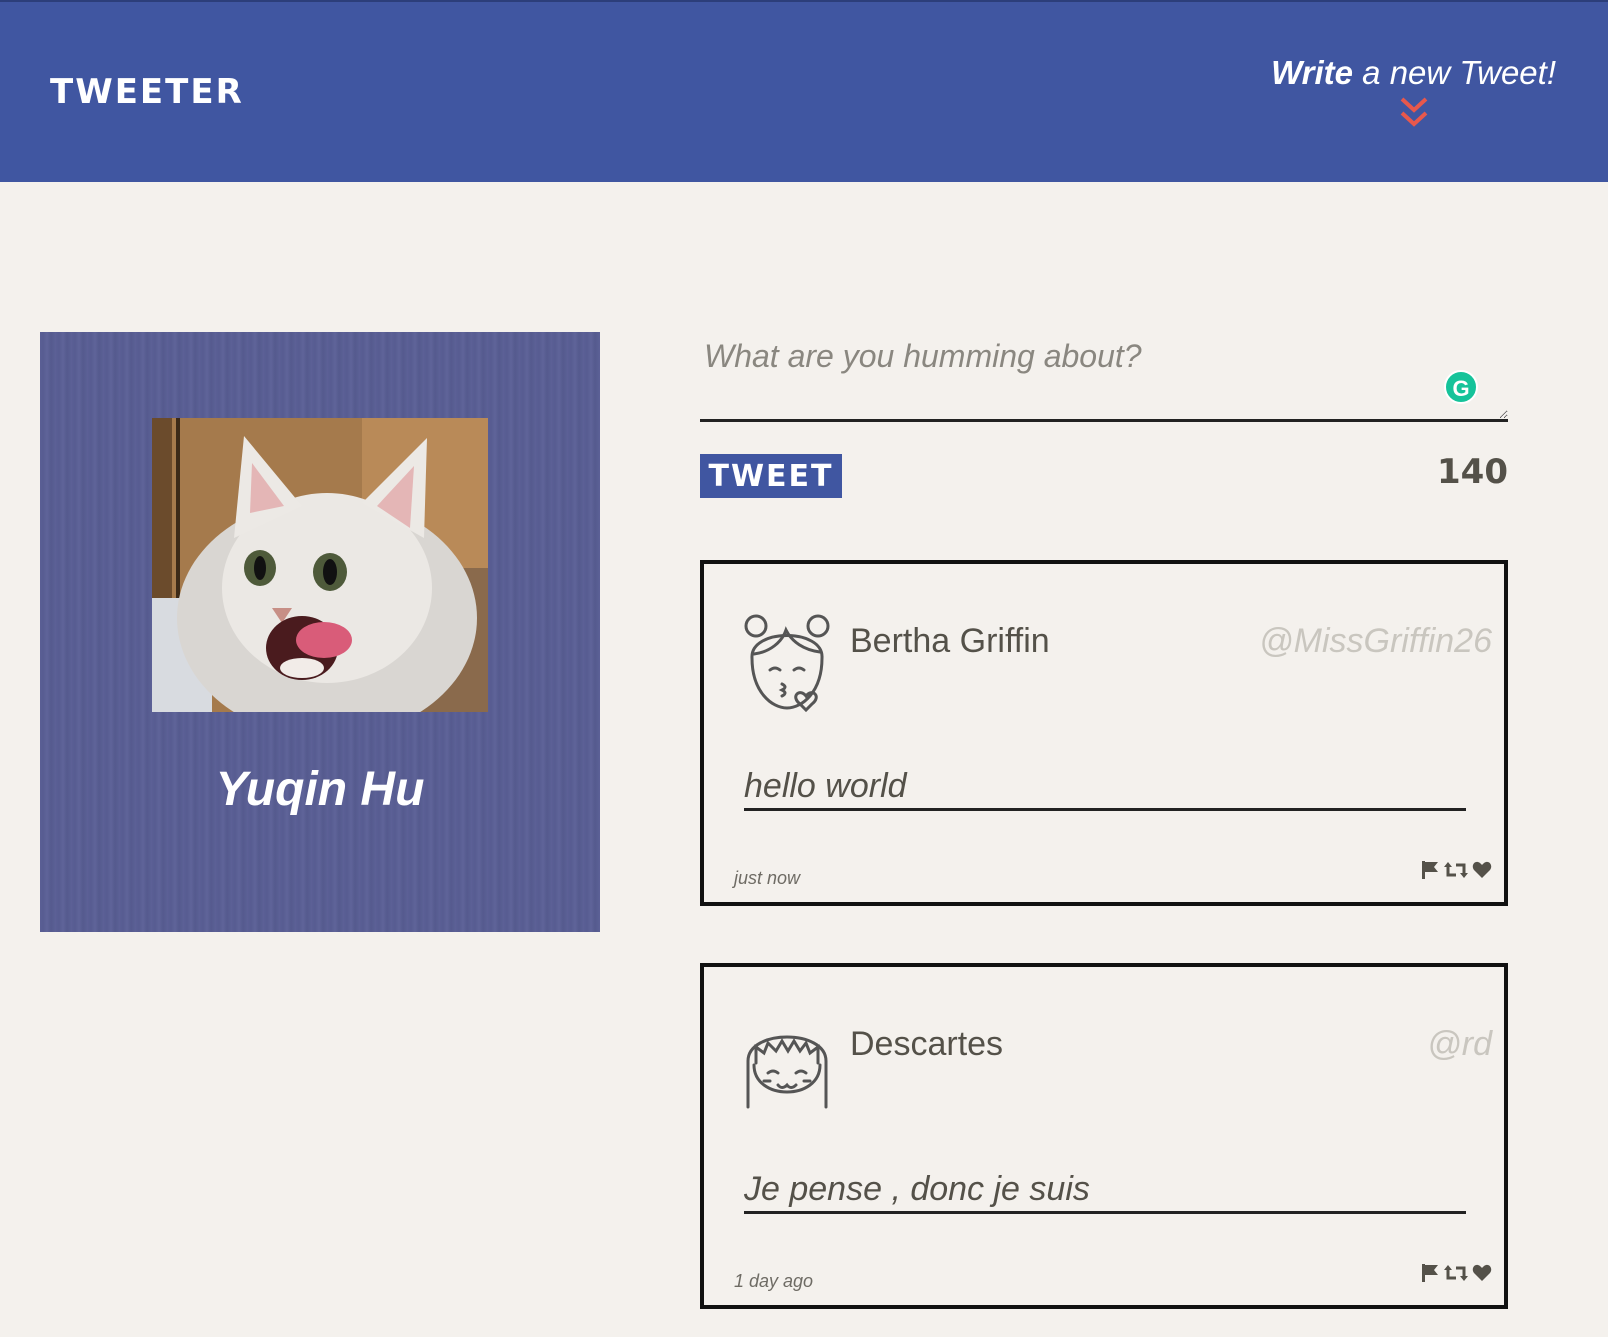  What do you see at coordinates (767, 878) in the screenshot?
I see `tweet-timestamp: just now` at bounding box center [767, 878].